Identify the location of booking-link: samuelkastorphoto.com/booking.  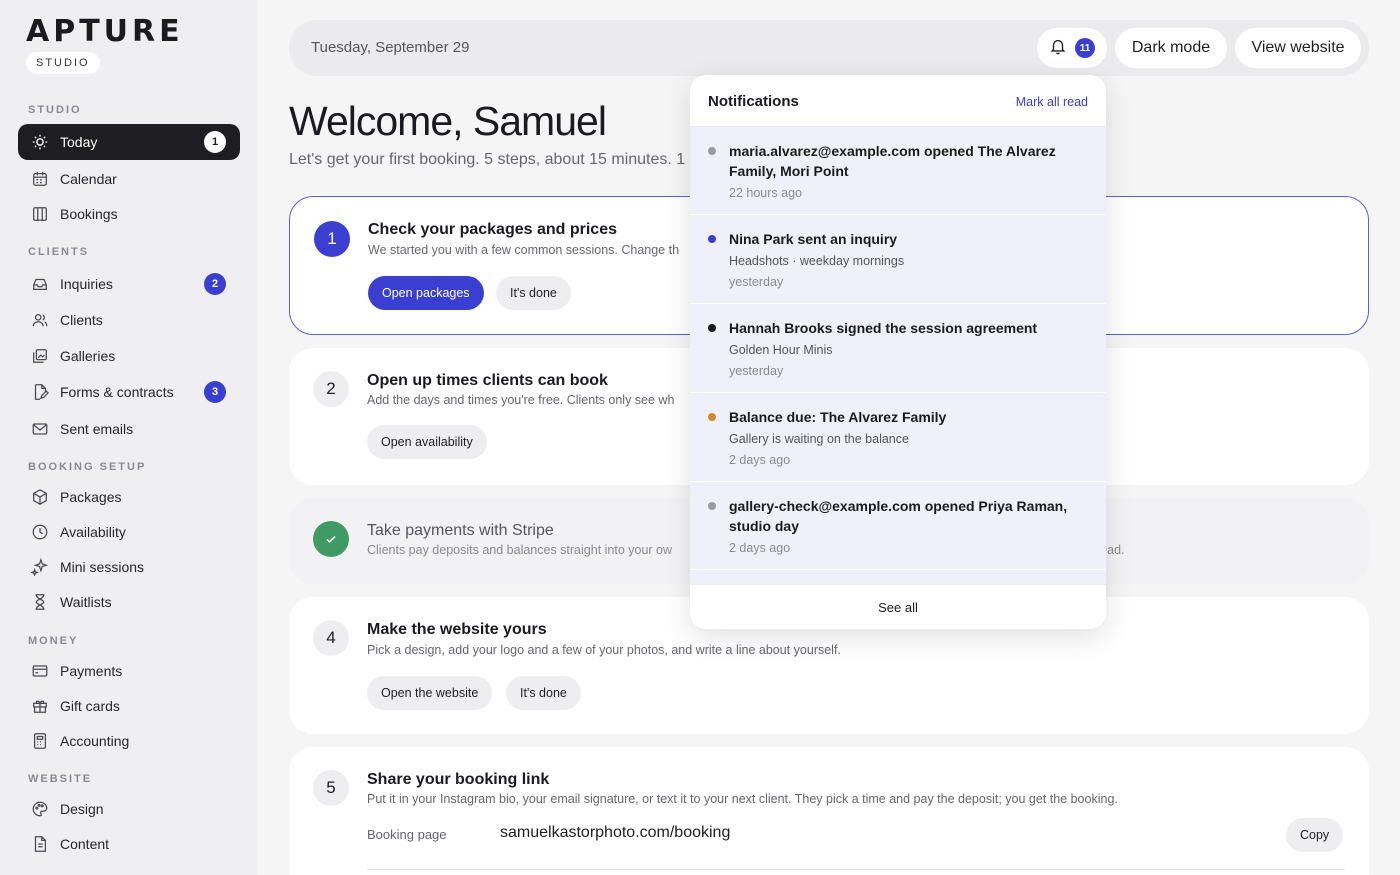
(615, 833).